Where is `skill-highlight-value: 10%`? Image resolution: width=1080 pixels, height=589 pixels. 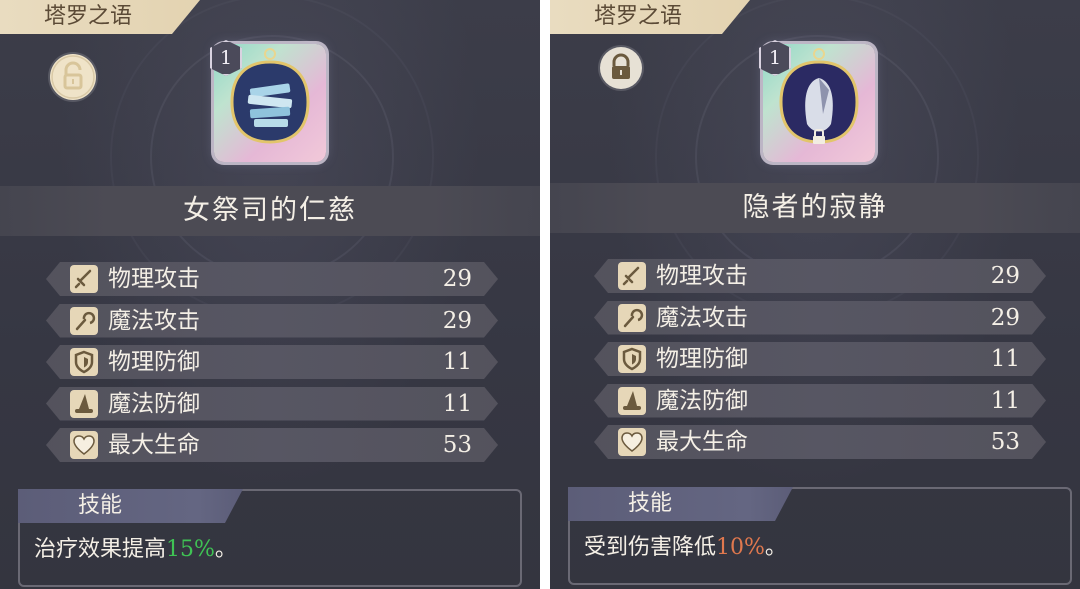
skill-highlight-value: 10% is located at coordinates (740, 547).